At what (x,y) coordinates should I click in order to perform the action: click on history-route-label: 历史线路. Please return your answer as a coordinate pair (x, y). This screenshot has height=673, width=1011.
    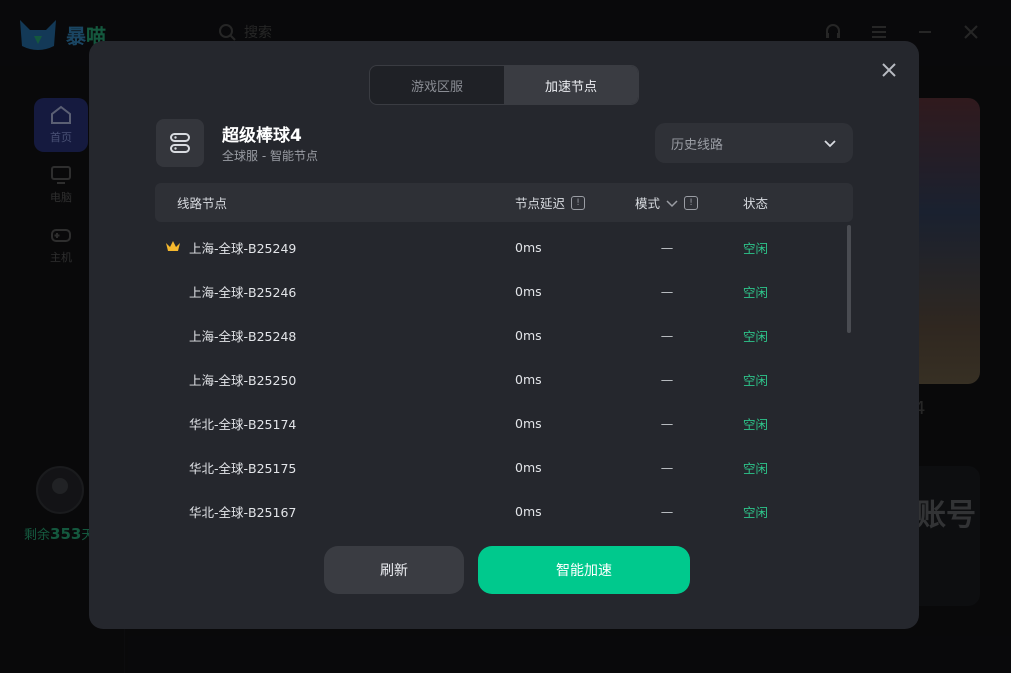
    Looking at the image, I should click on (697, 145).